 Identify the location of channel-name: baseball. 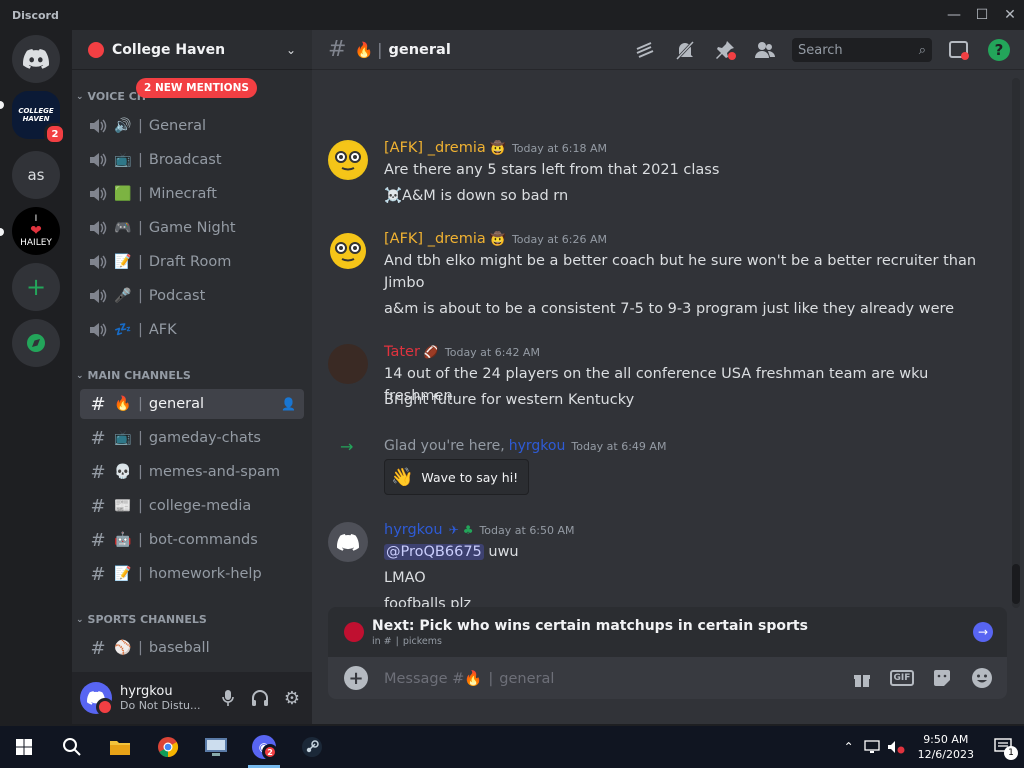
(179, 648).